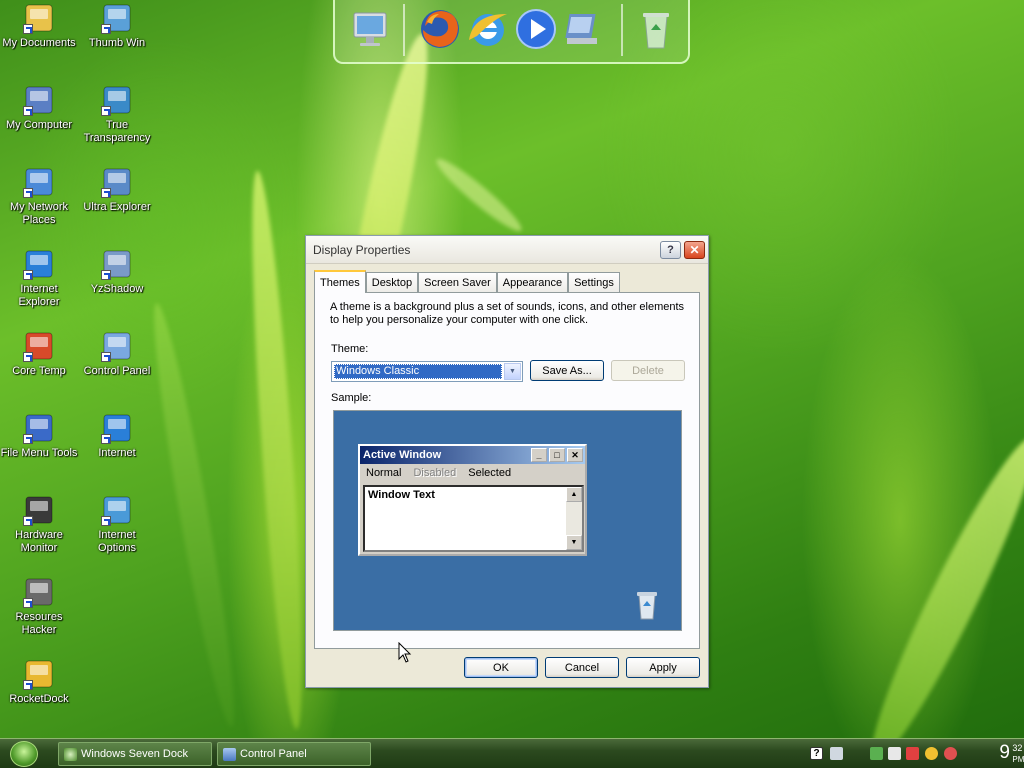 The width and height of the screenshot is (1024, 768). What do you see at coordinates (39, 43) in the screenshot?
I see `desktop-icon-label: My Documents` at bounding box center [39, 43].